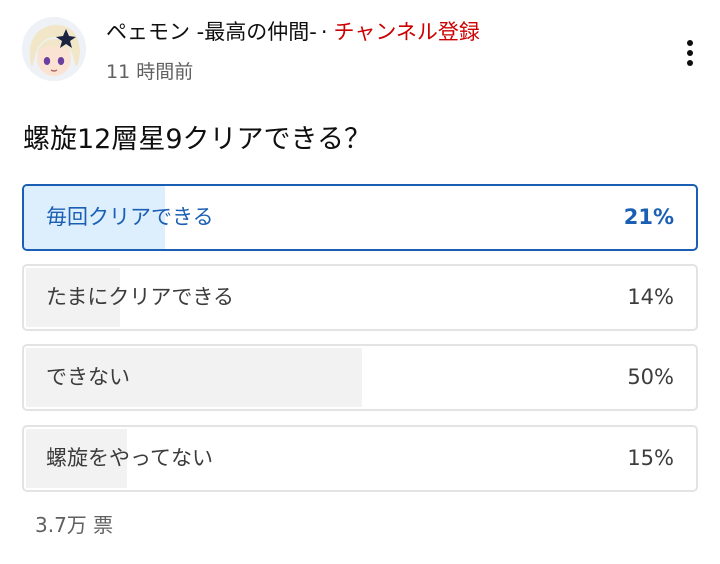  I want to click on poll-option: たまにクリアできる 14%, so click(360, 297).